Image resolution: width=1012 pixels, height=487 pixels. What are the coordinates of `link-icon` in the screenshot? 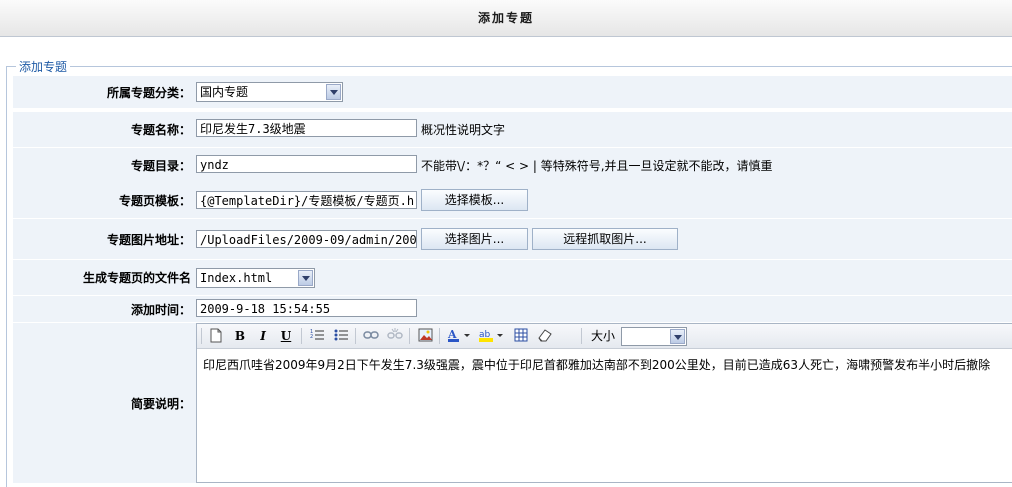 It's located at (371, 336).